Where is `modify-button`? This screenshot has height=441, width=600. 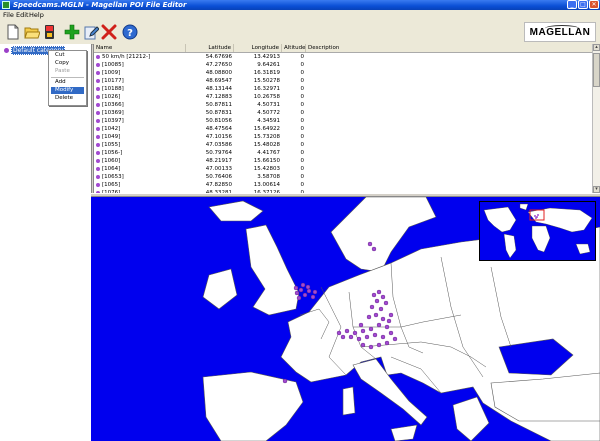
modify-button is located at coordinates (91, 32).